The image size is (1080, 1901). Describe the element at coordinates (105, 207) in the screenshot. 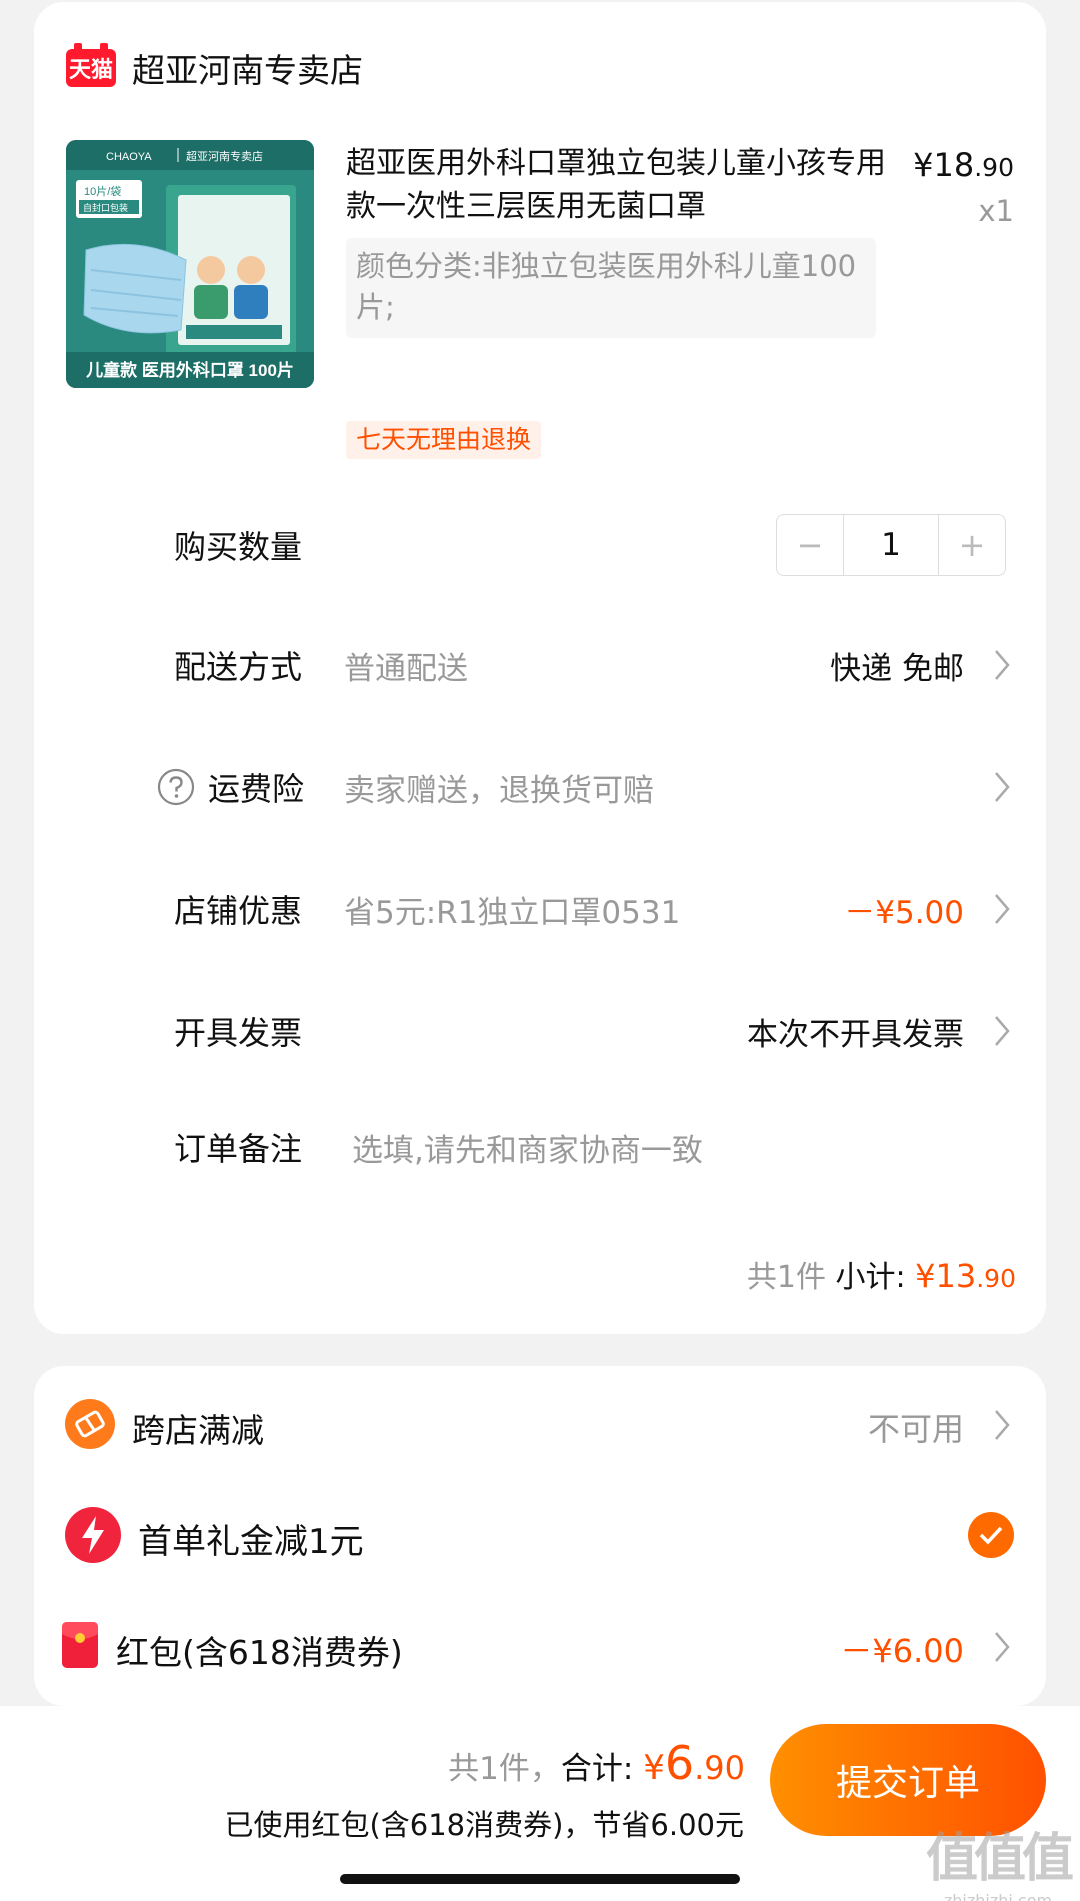

I see `svg-text: 自封口包装` at that location.